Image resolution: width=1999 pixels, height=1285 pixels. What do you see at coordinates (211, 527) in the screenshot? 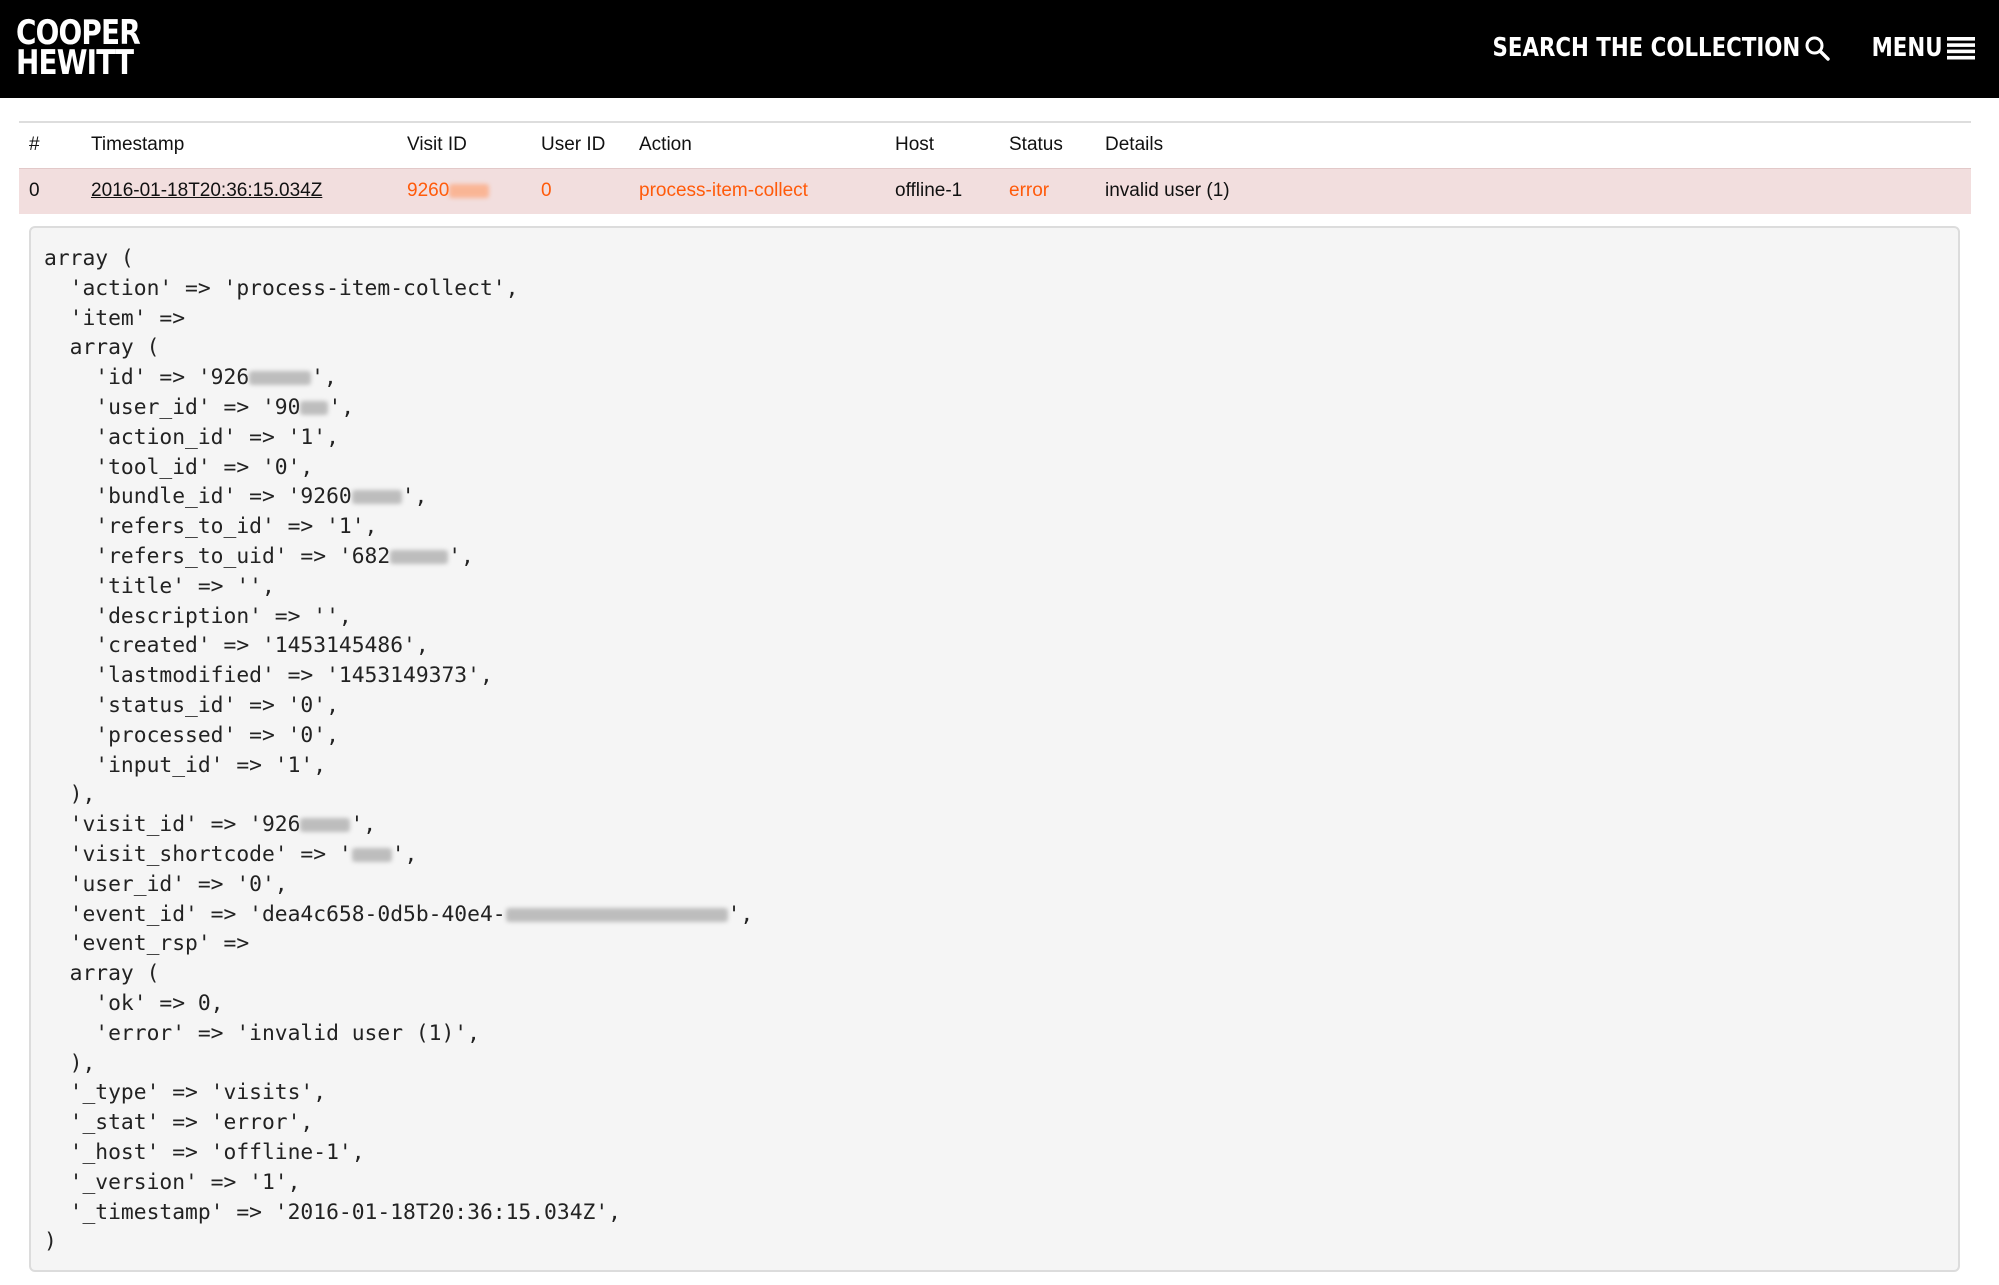
I see `dump-line: 'refers_to_id' => '1',` at bounding box center [211, 527].